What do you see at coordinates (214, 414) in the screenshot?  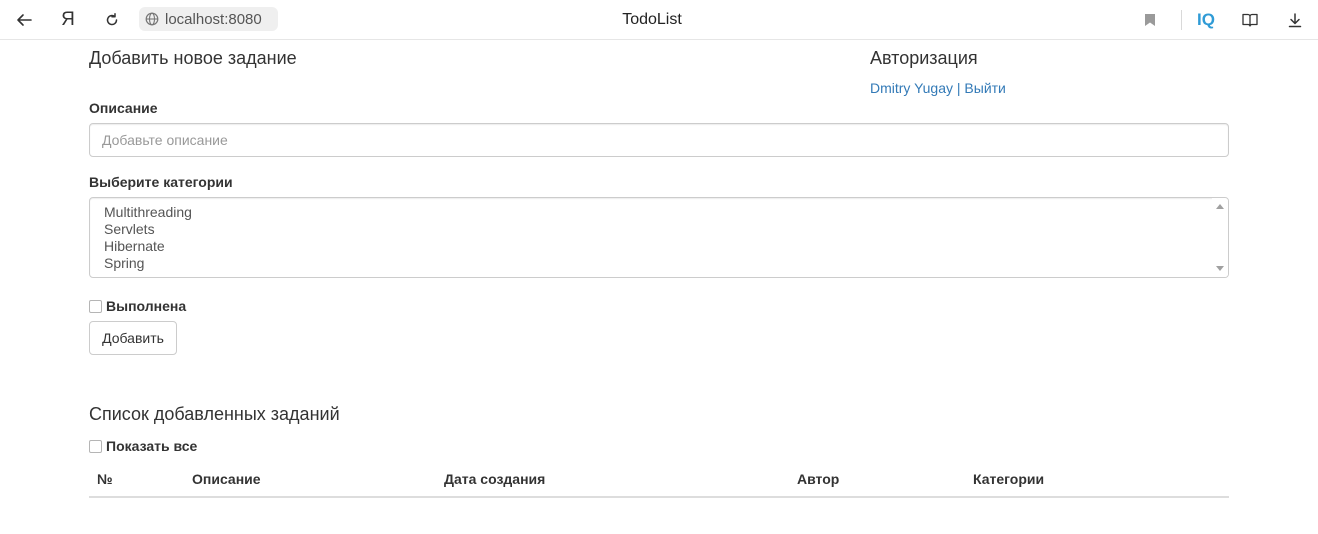 I see `task-list-heading: Список добавленных заданий` at bounding box center [214, 414].